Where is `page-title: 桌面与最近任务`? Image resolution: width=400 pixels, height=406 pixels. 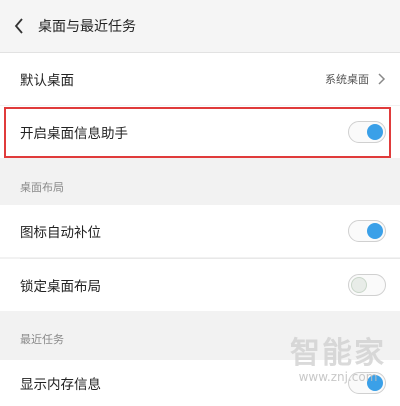
page-title: 桌面与最近任务 is located at coordinates (87, 27).